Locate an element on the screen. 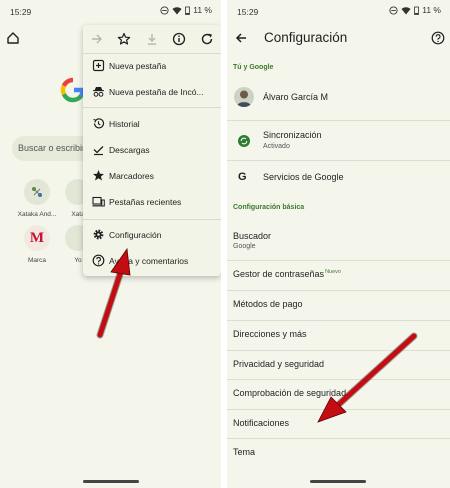  xataka-icon is located at coordinates (37, 192).